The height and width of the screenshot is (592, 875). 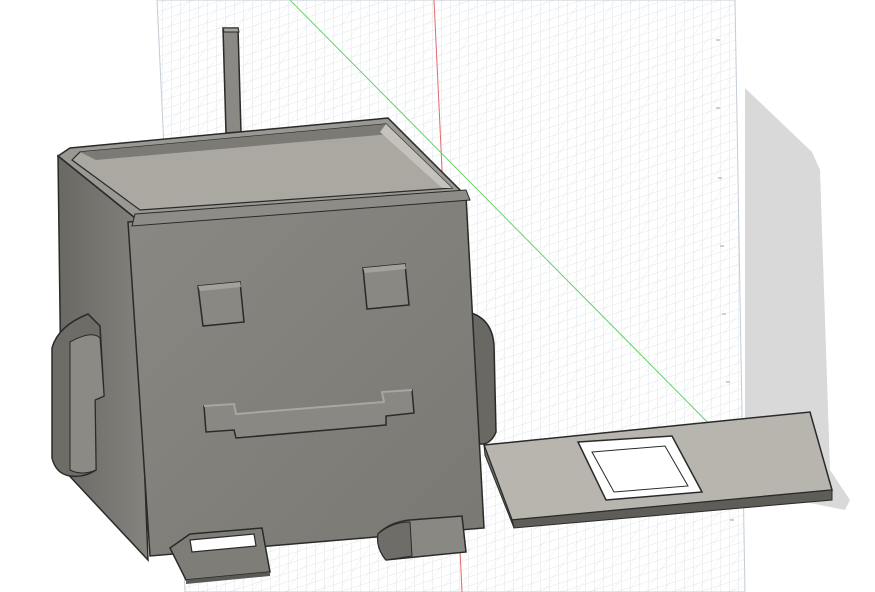 I want to click on arm-left, so click(x=78, y=395).